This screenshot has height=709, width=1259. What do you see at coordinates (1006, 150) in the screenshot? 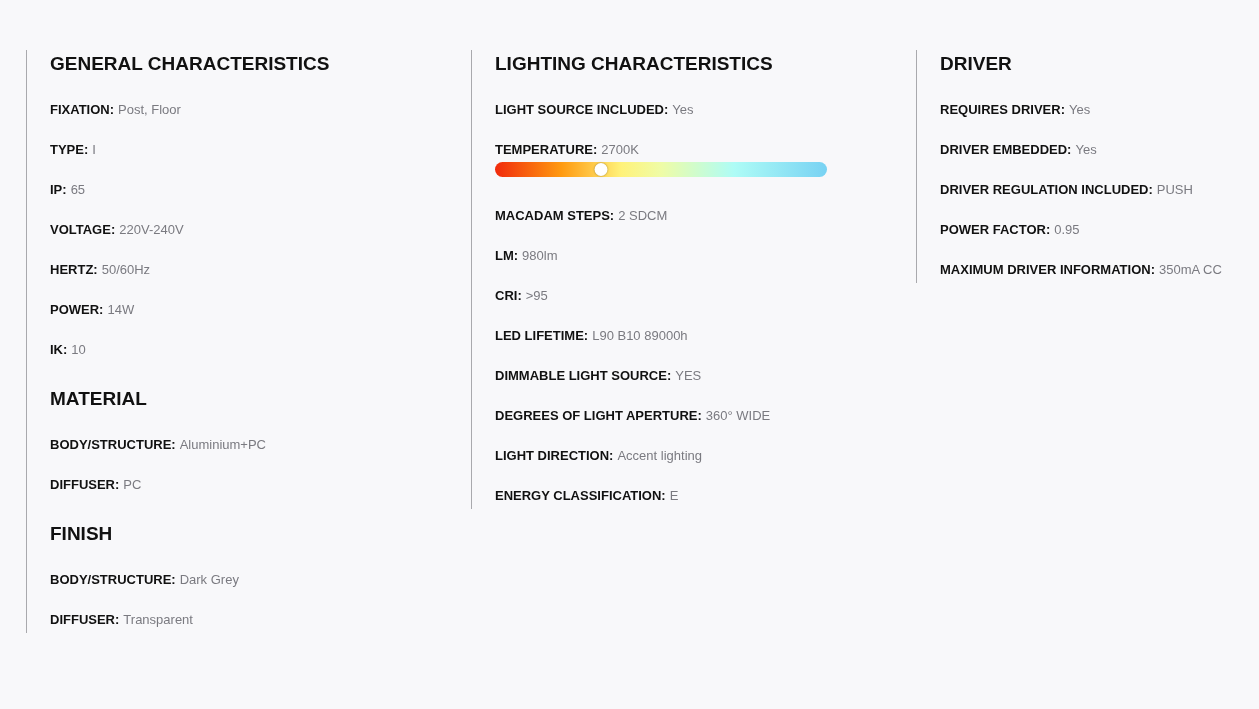
I see `spec-label: DRIVER EMBEDDED:` at bounding box center [1006, 150].